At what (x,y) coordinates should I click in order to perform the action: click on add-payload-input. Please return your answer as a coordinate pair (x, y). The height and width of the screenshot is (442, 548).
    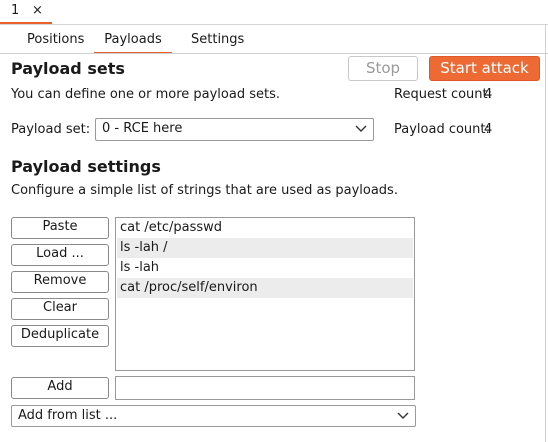
    Looking at the image, I should click on (265, 388).